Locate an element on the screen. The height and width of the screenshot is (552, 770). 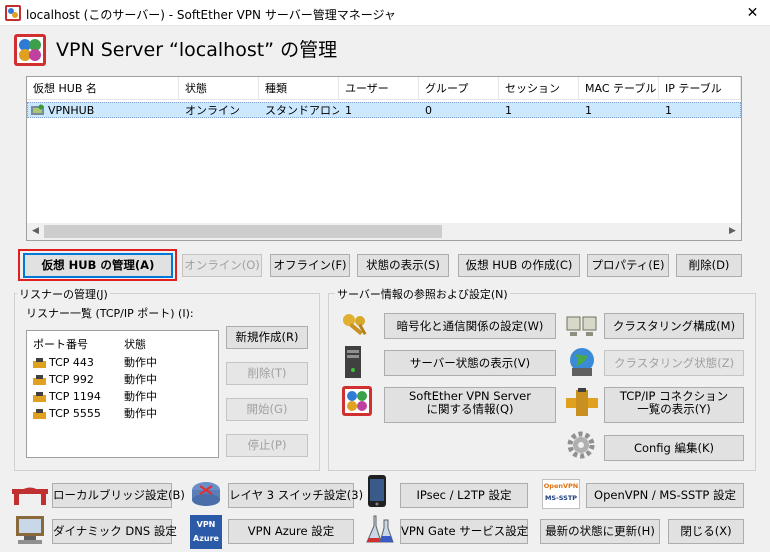
listener-list-label: リスナー一覧 (TCP/IP ポート) (I): is located at coordinates (110, 313).